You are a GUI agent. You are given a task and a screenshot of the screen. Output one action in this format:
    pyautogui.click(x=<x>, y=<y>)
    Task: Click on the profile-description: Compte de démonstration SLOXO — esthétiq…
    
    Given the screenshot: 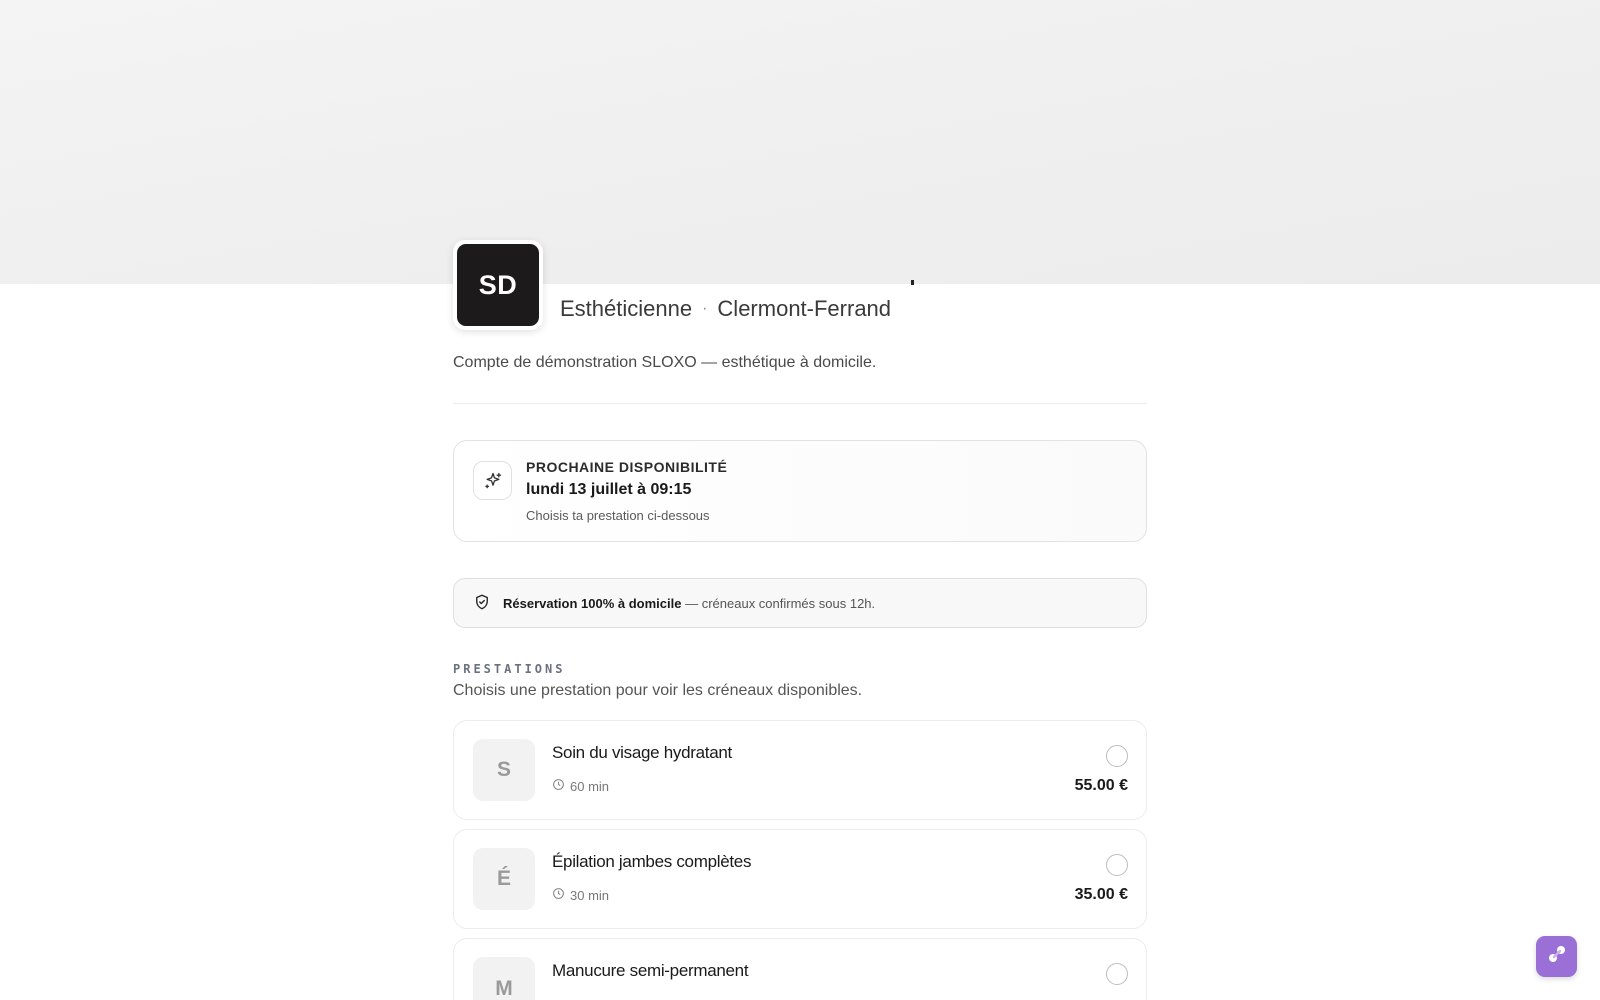 What is the action you would take?
    pyautogui.click(x=665, y=362)
    